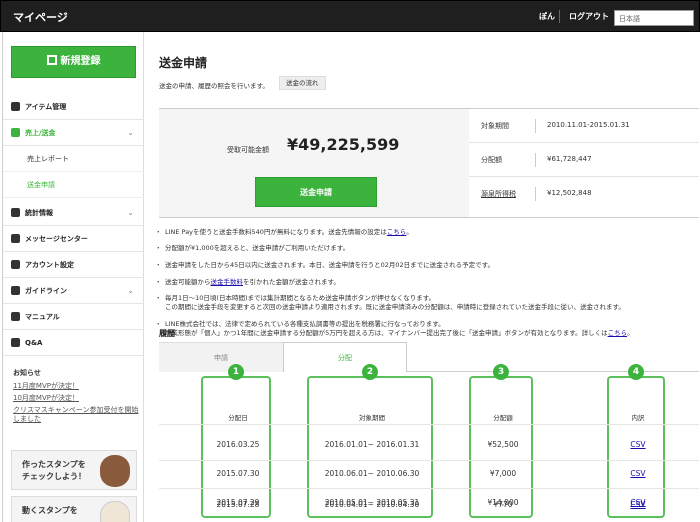 Image resolution: width=700 pixels, height=522 pixels. I want to click on column-header: 内訳, so click(638, 418).